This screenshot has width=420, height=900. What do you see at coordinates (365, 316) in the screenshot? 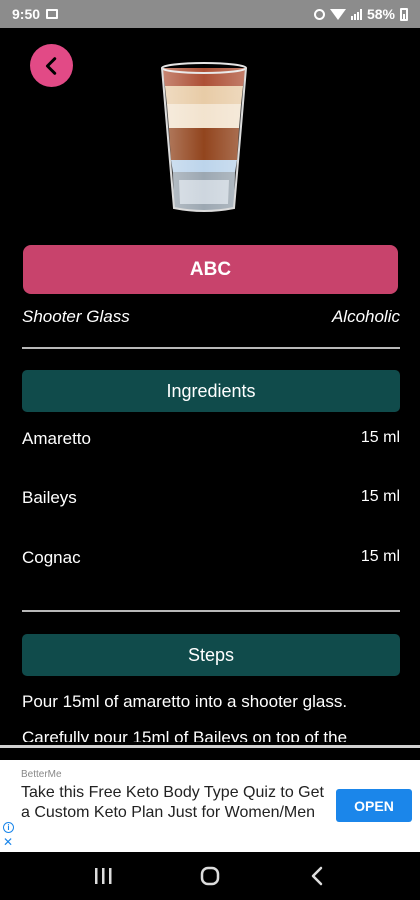
I see `drink-category: Alcoholic` at bounding box center [365, 316].